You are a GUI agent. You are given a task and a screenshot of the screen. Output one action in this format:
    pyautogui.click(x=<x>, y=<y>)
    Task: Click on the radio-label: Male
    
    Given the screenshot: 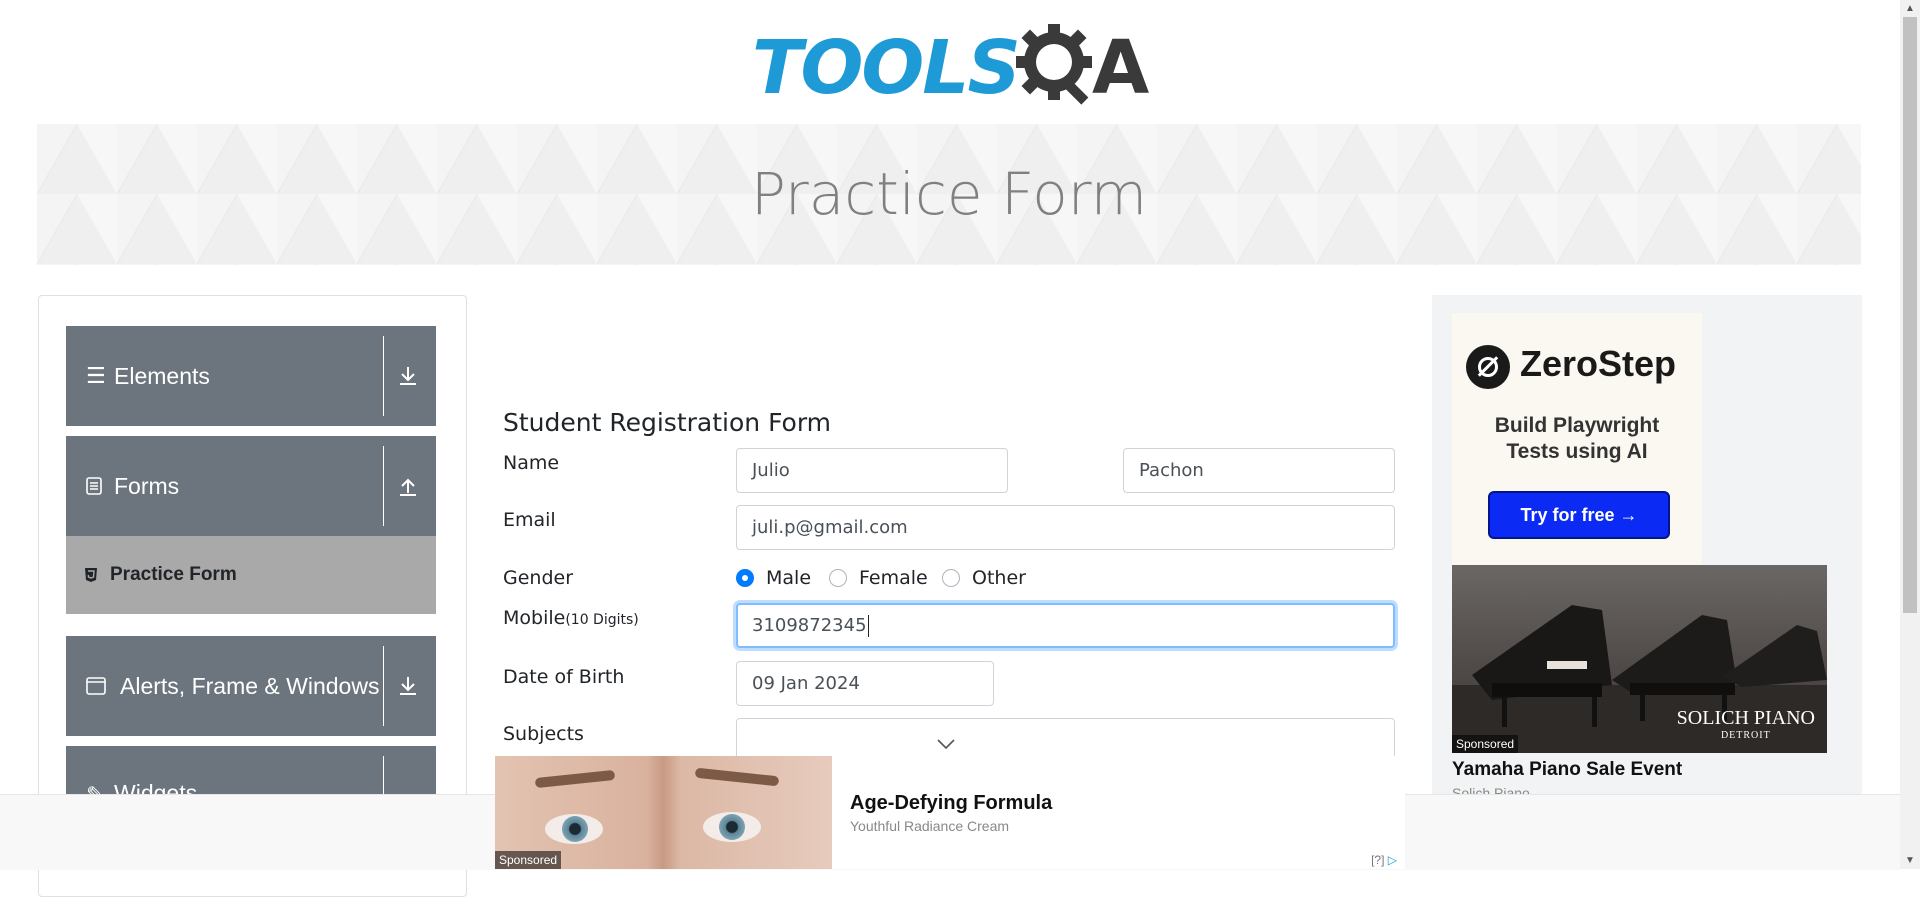 What is the action you would take?
    pyautogui.click(x=789, y=578)
    